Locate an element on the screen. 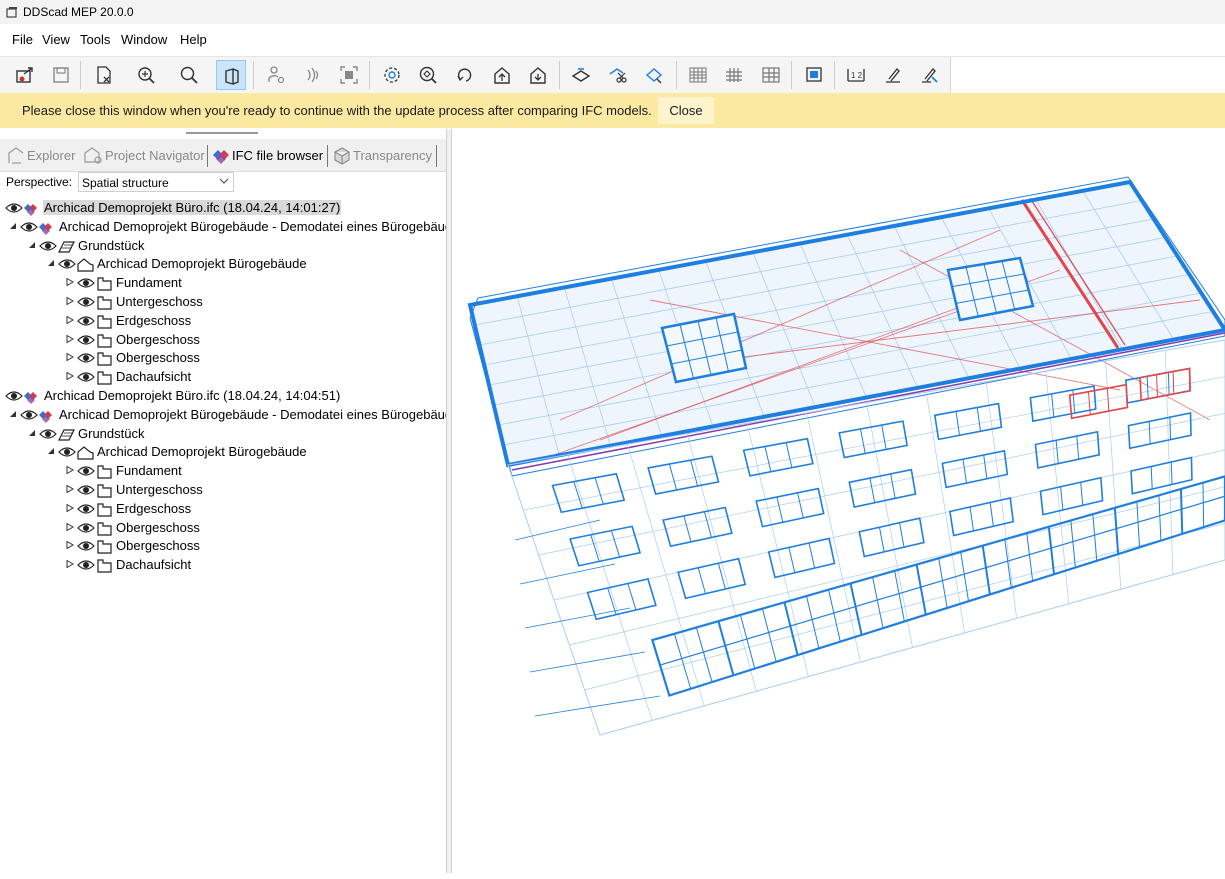  close-button: Close is located at coordinates (686, 110).